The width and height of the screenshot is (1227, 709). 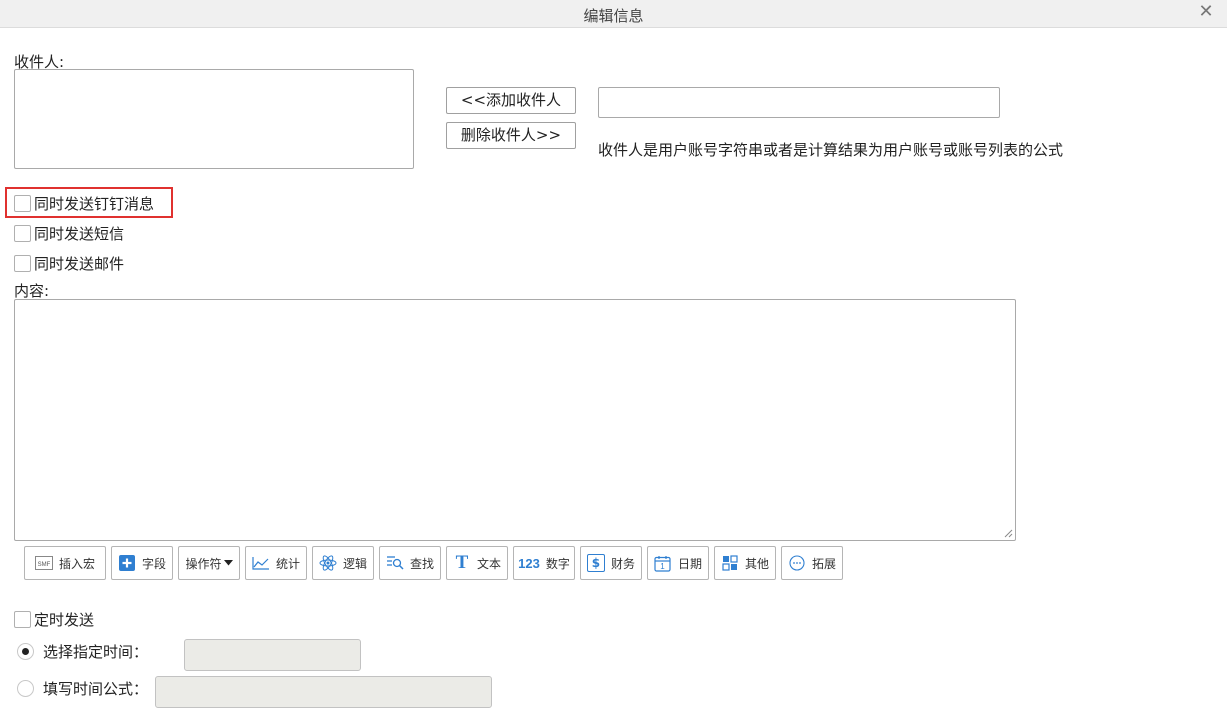 I want to click on time-formula-option: 填写时间公式：, so click(x=82, y=688).